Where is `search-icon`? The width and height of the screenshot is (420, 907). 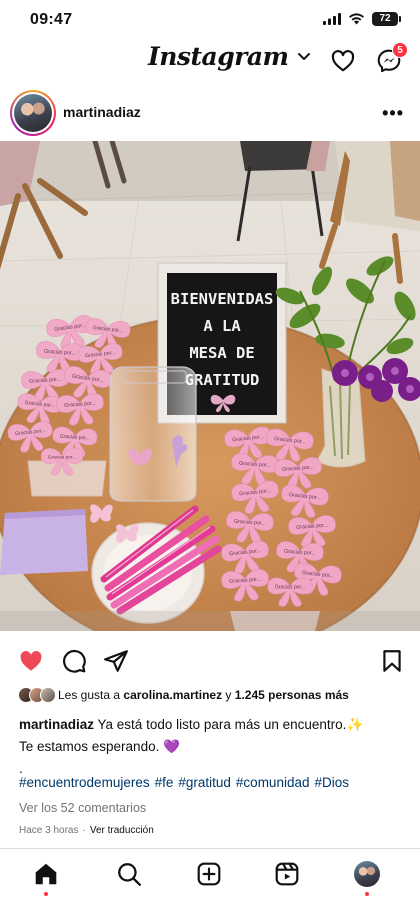
search-icon is located at coordinates (129, 874).